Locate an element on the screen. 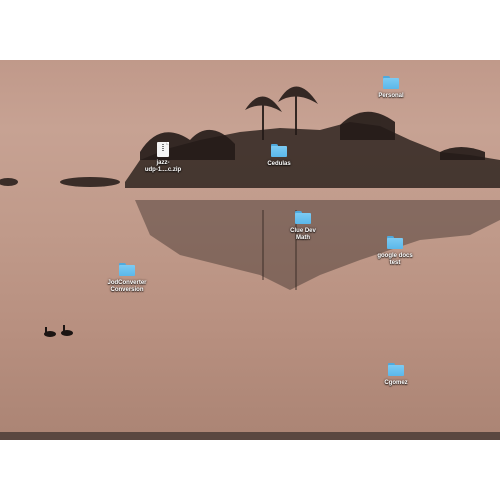 The image size is (500, 500). desktop-folder-cgomez: Cgomez is located at coordinates (396, 375).